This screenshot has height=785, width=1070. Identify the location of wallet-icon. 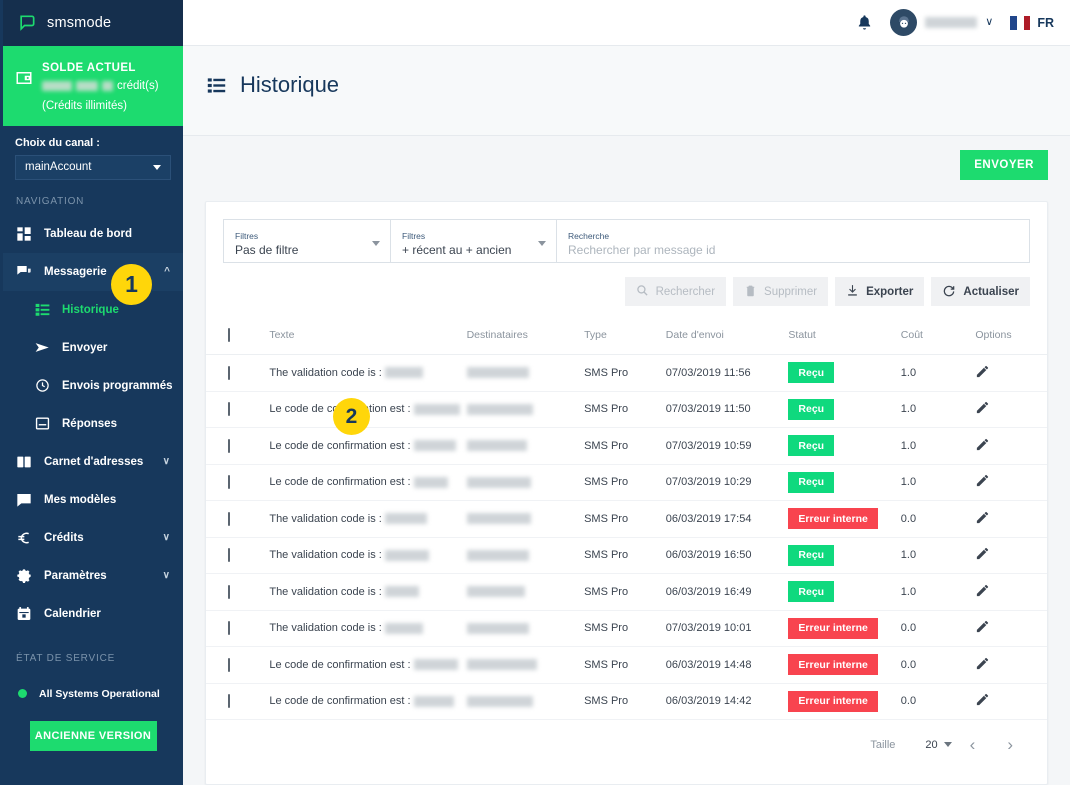
(24, 78).